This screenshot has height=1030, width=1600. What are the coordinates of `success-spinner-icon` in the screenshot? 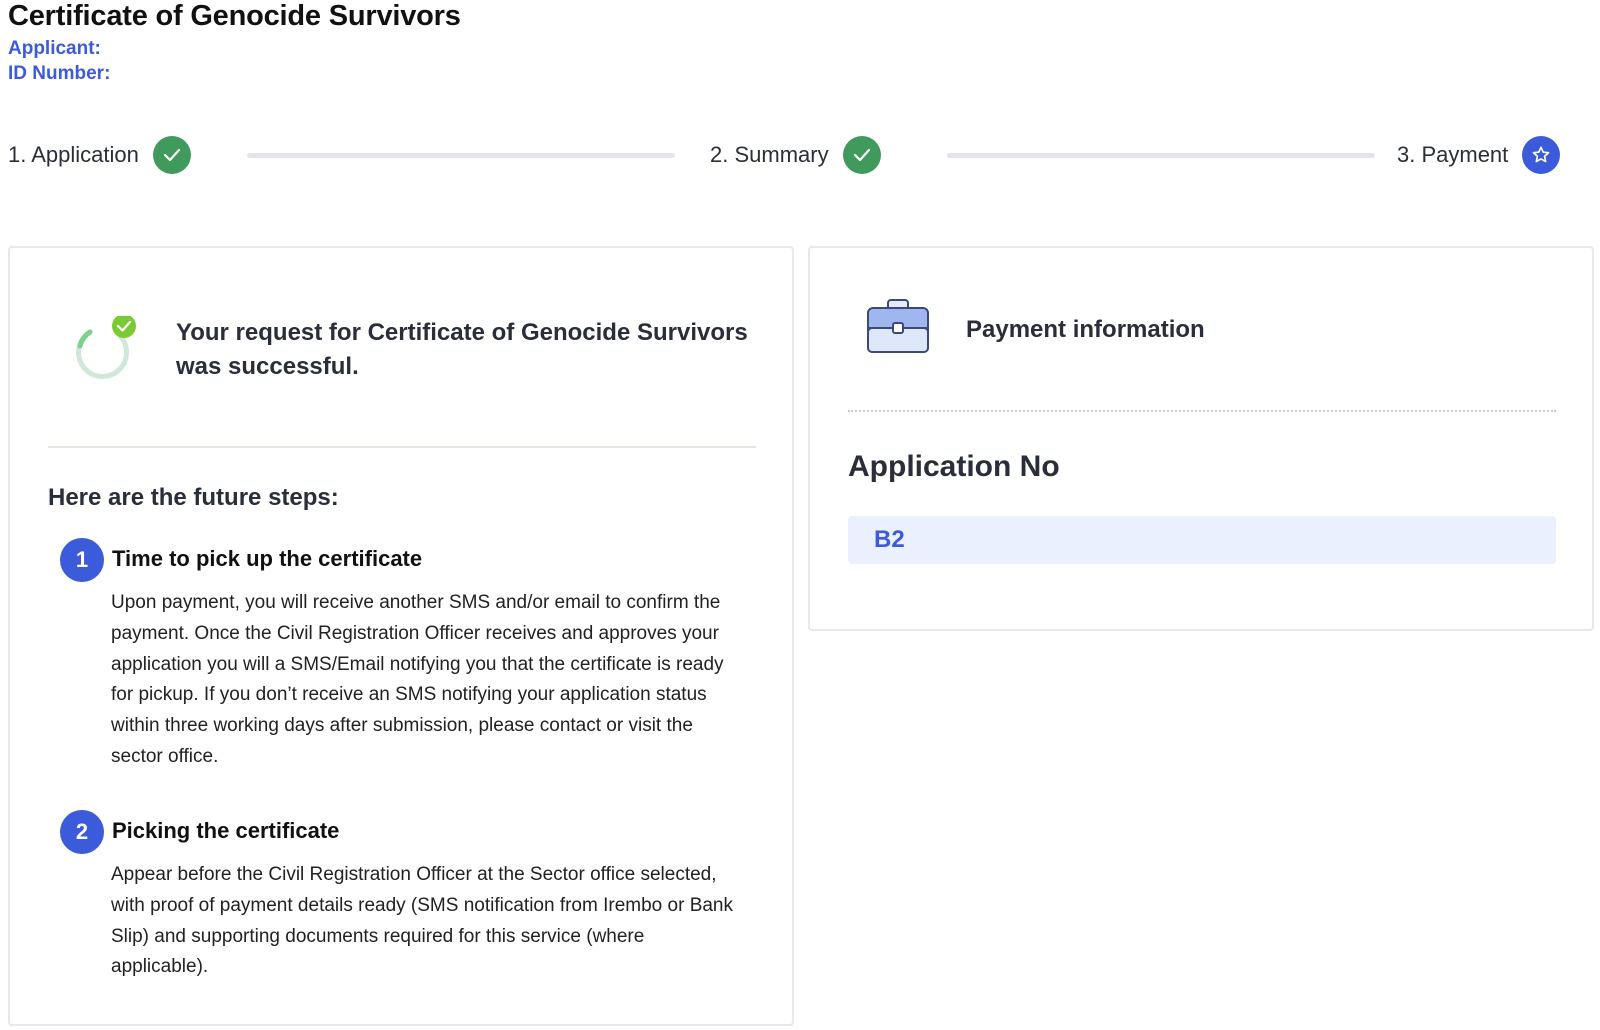 It's located at (106, 347).